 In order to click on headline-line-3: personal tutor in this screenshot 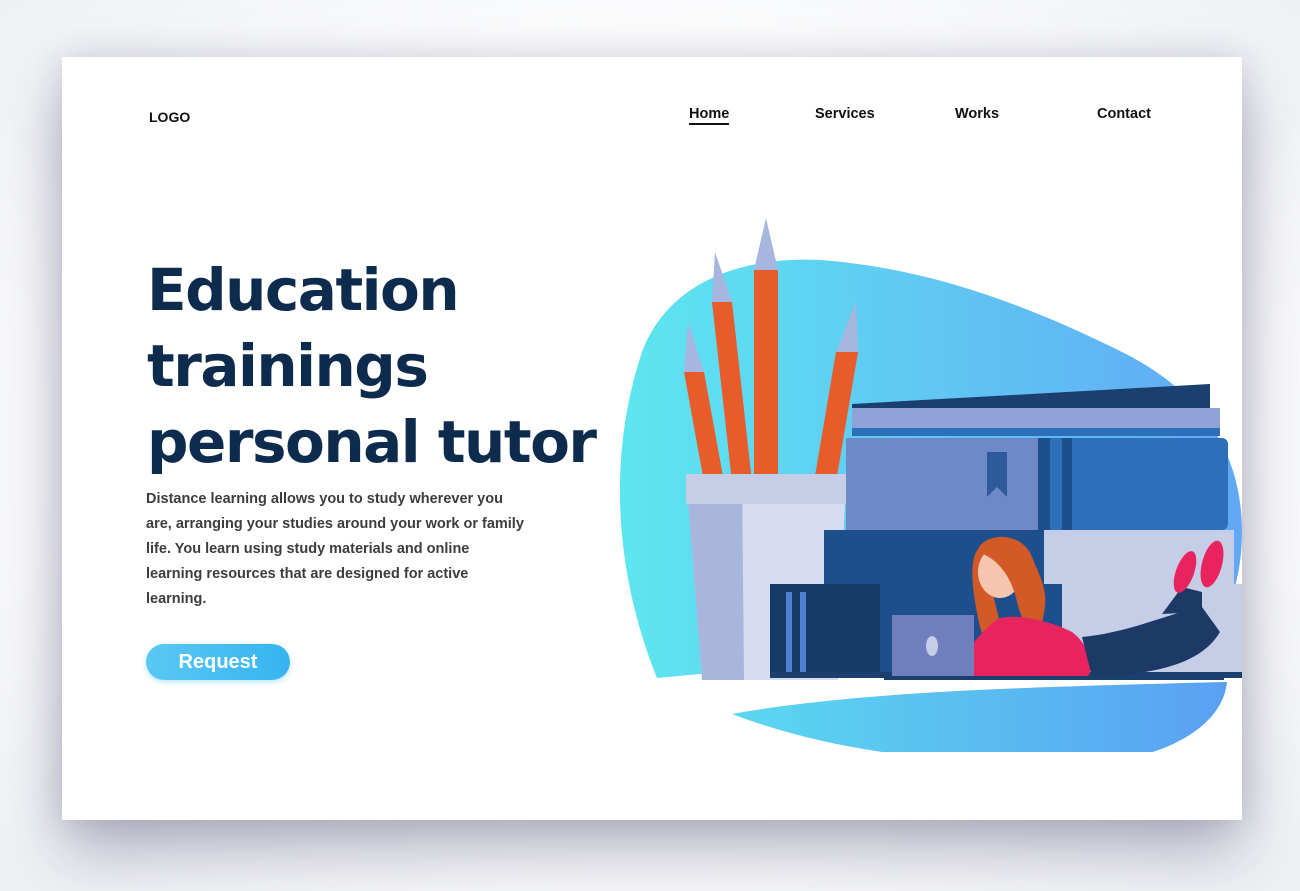, I will do `click(372, 442)`.